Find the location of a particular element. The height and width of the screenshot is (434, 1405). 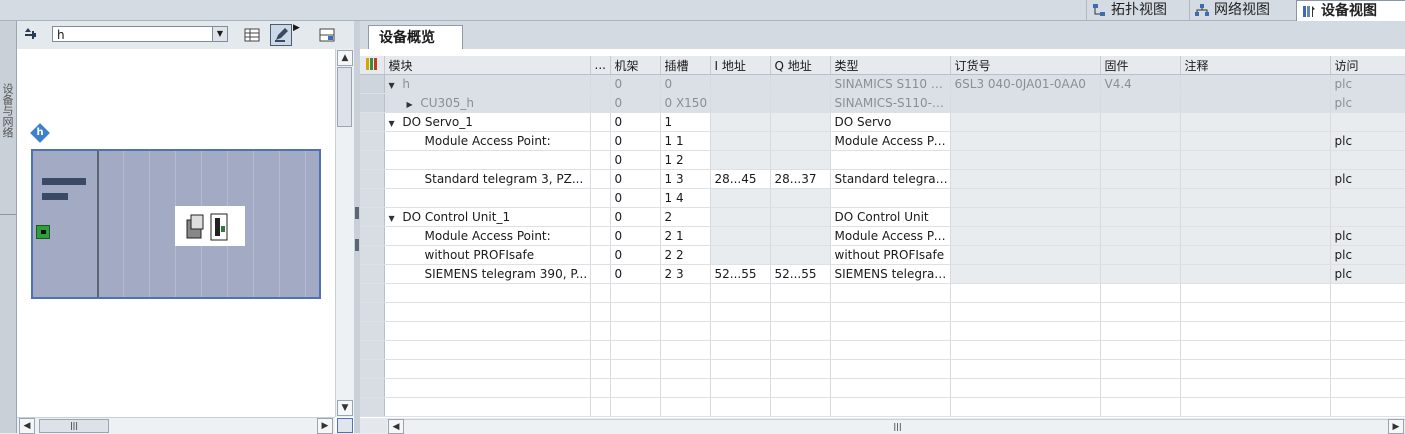

drive-module-image is located at coordinates (210, 226).